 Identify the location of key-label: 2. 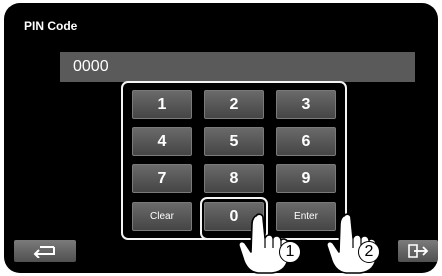
(234, 104).